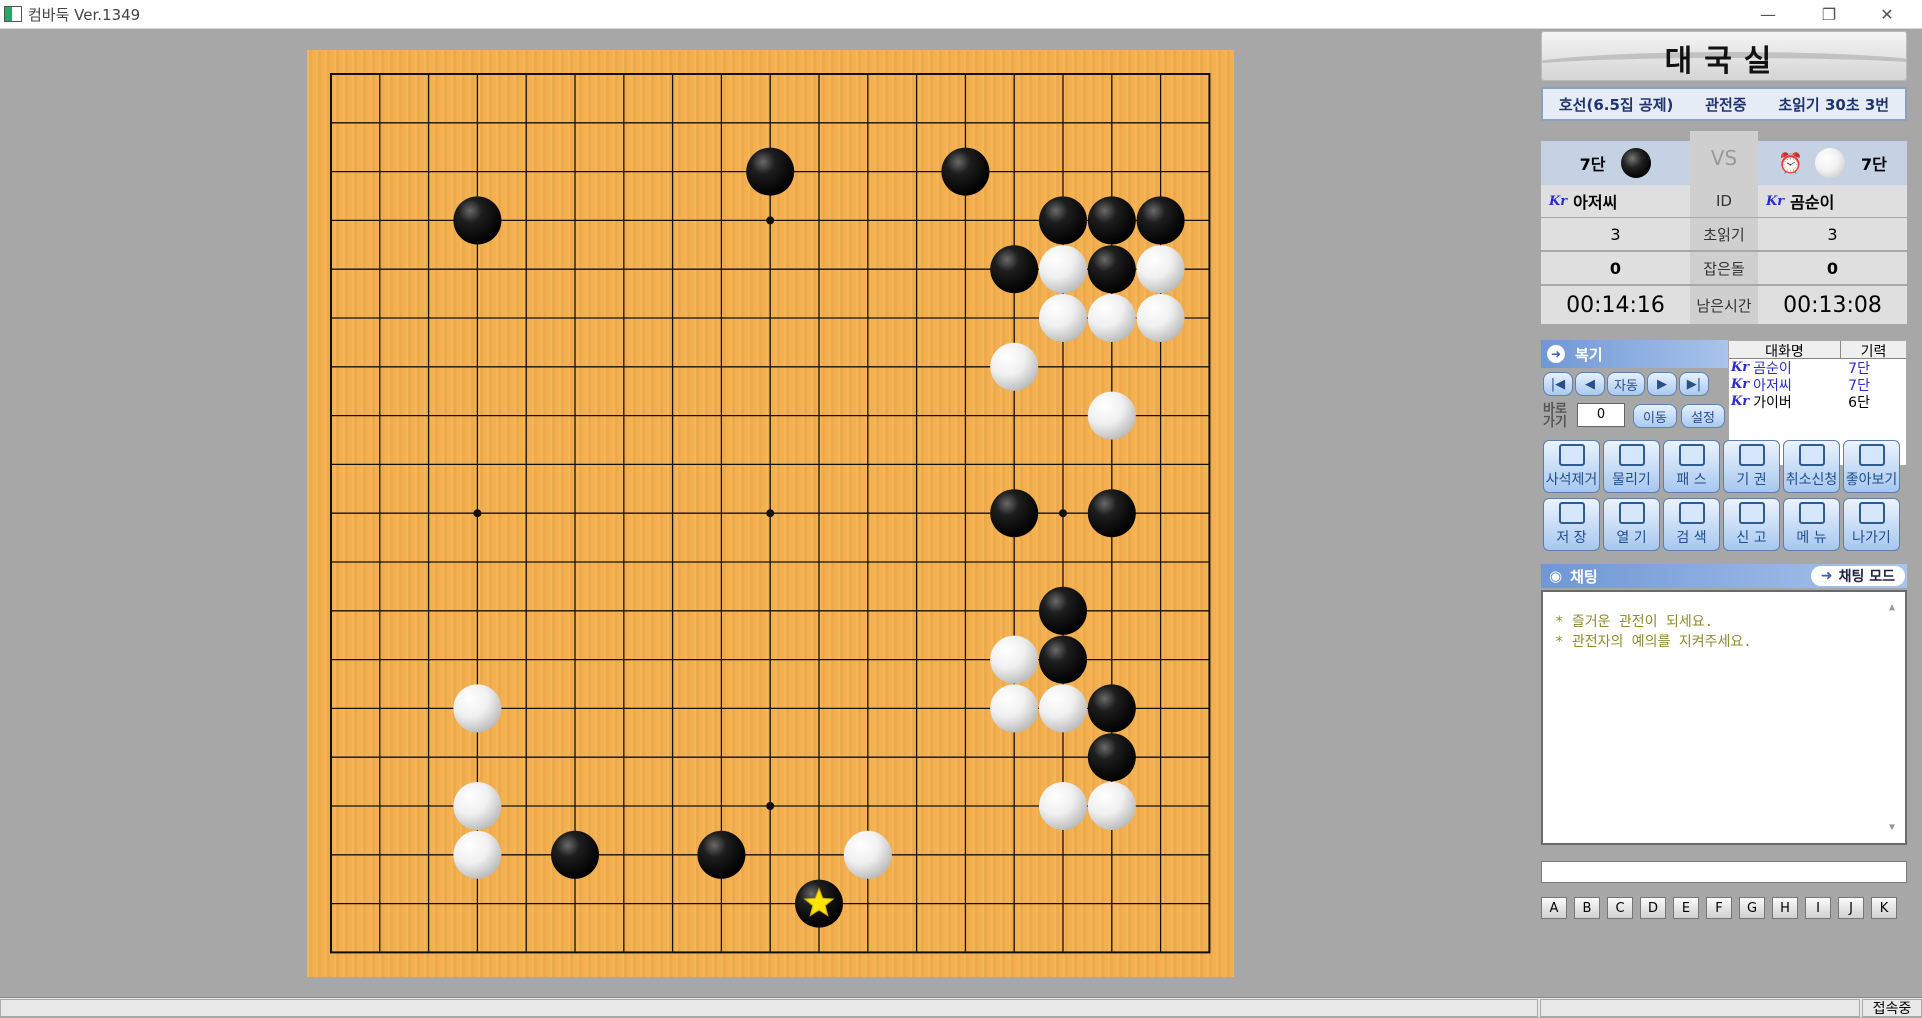  Describe the element at coordinates (1631, 466) in the screenshot. I see `undo-button: 물리기` at that location.